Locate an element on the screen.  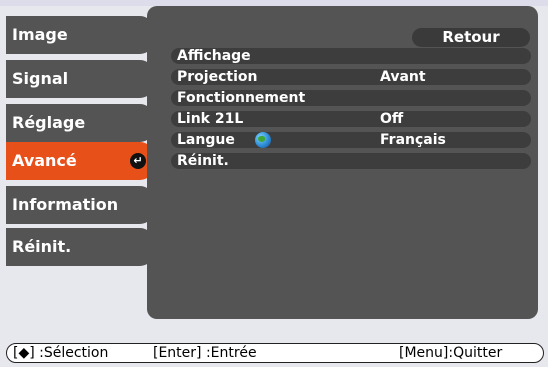
back-button: Retour is located at coordinates (471, 37).